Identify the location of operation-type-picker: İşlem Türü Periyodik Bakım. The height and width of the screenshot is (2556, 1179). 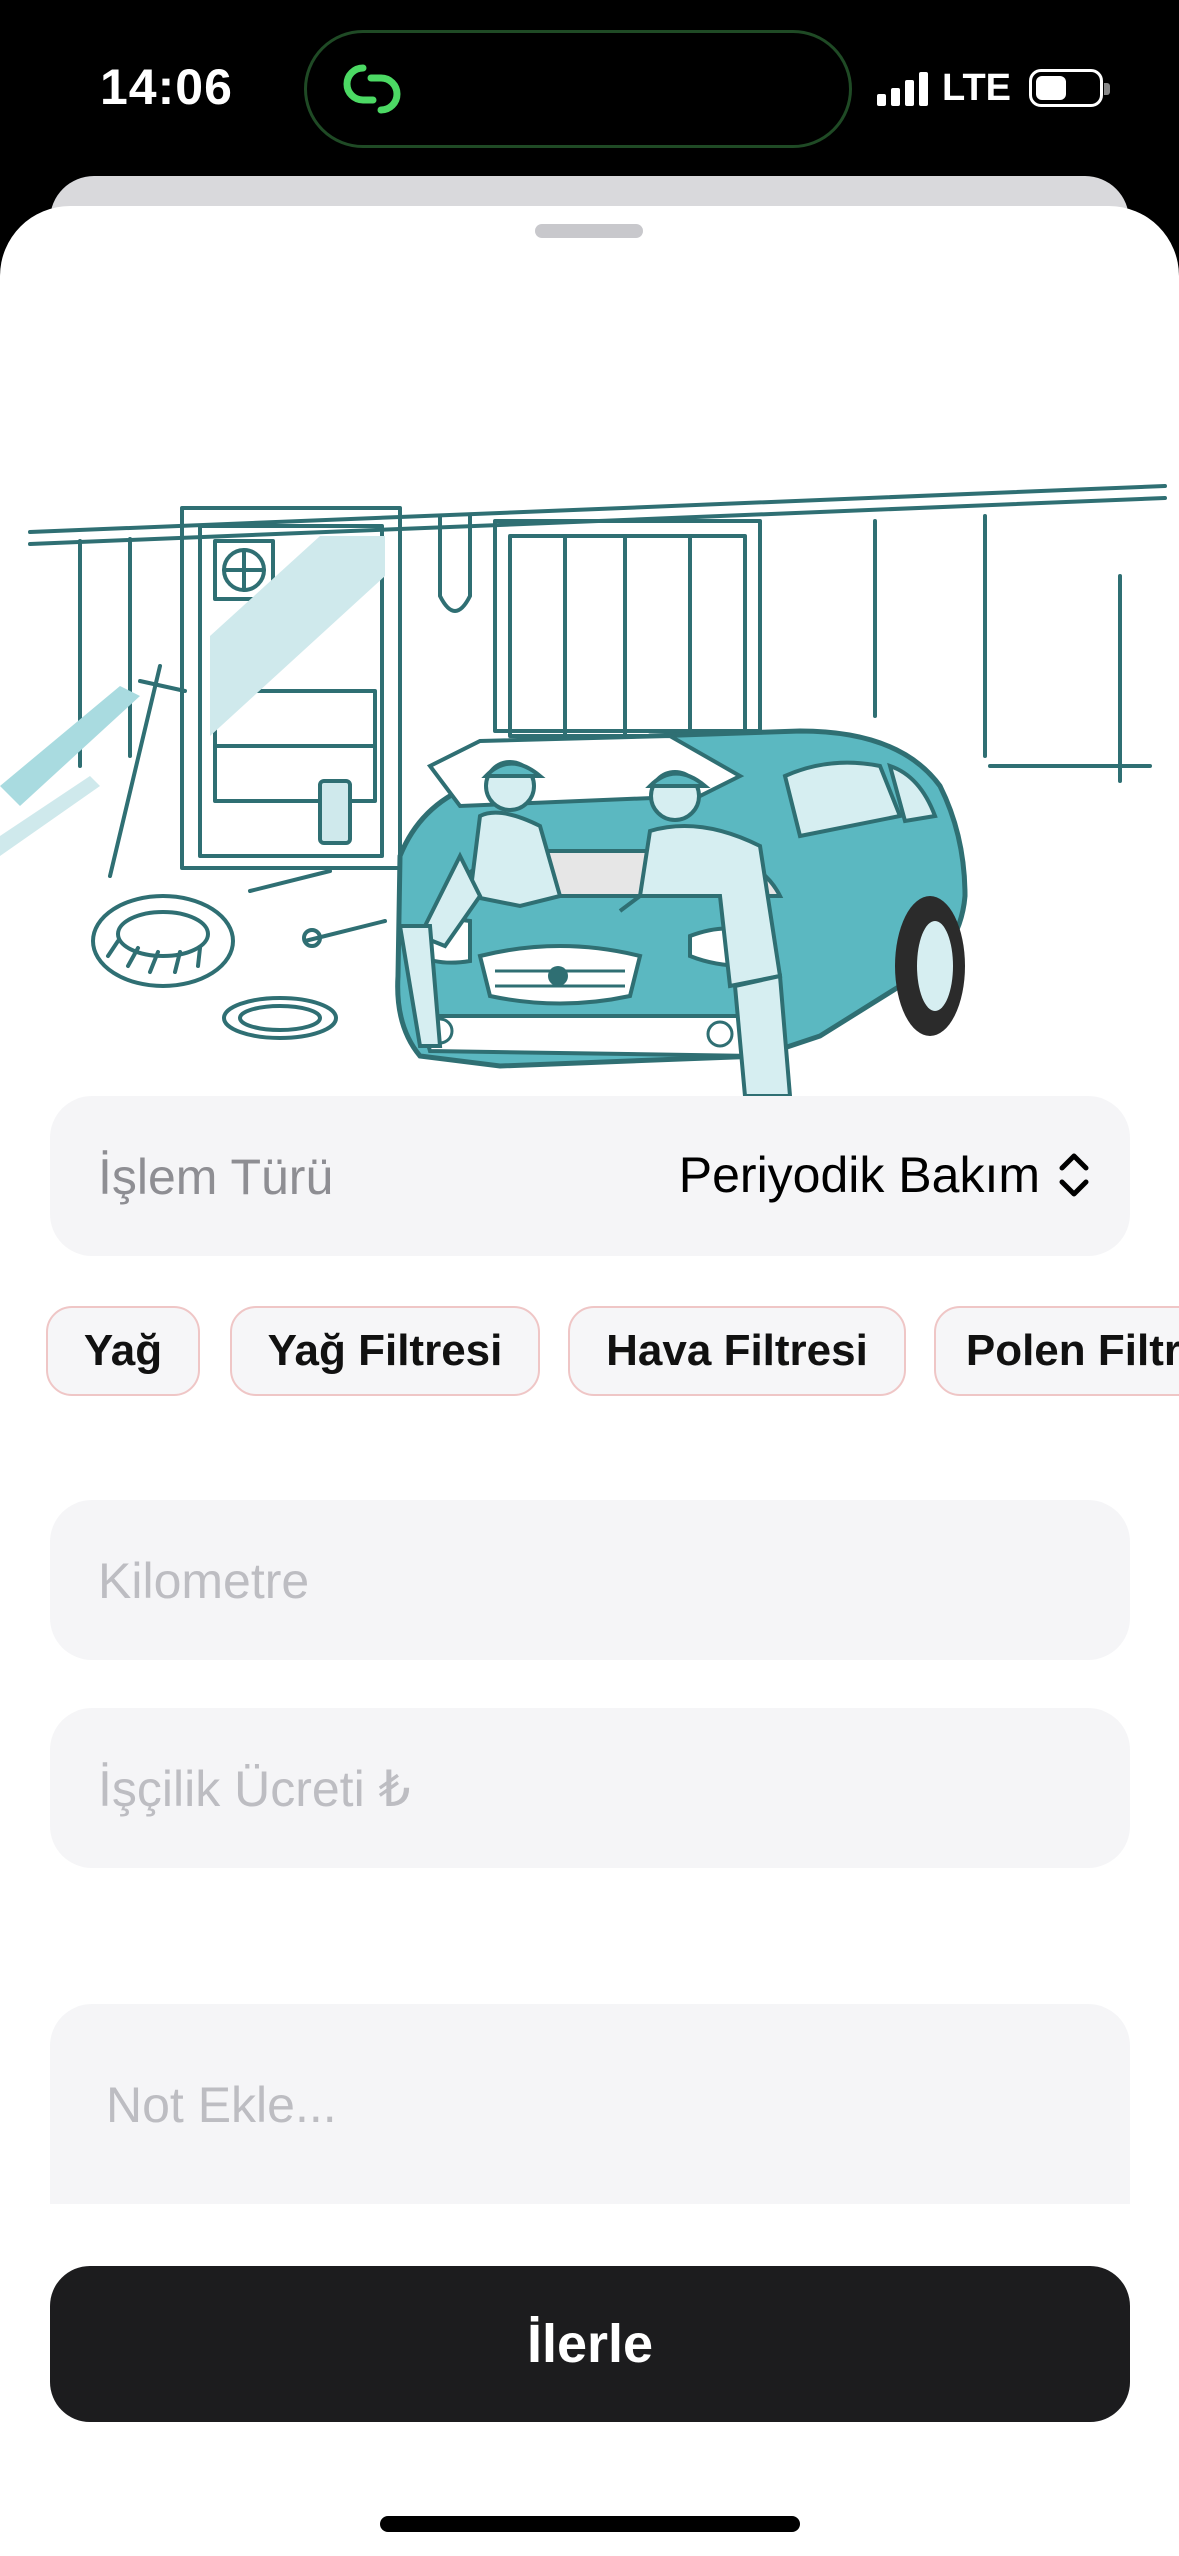
(590, 1176).